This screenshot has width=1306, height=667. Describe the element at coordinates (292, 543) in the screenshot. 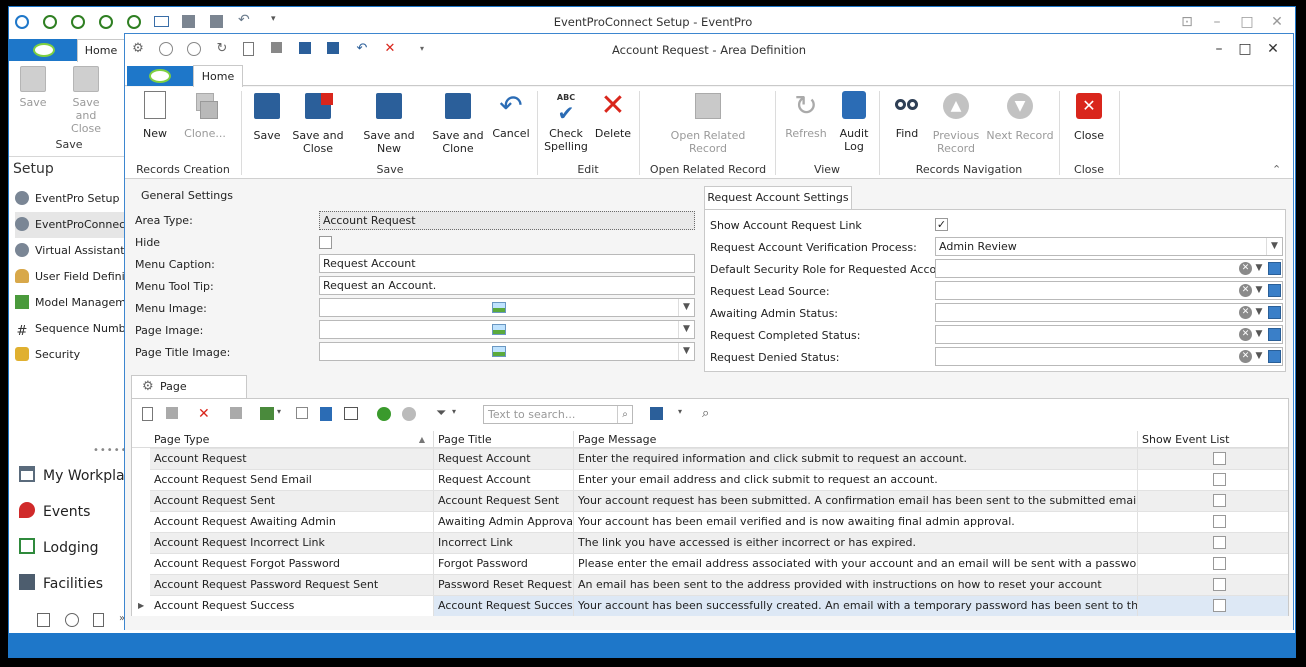

I see `cell-page-type: Account Request Incorrect Link` at that location.